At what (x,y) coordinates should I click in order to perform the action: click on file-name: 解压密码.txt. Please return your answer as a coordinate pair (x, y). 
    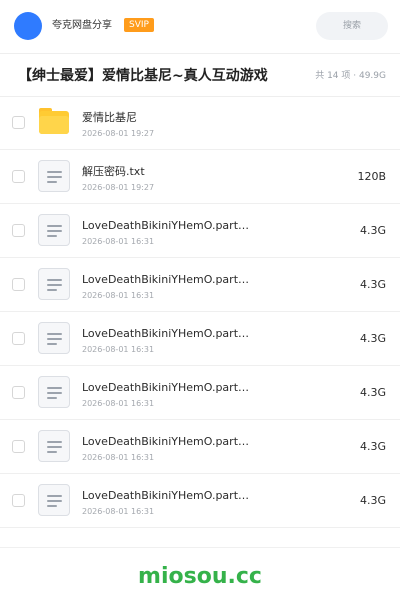
    Looking at the image, I should click on (113, 171).